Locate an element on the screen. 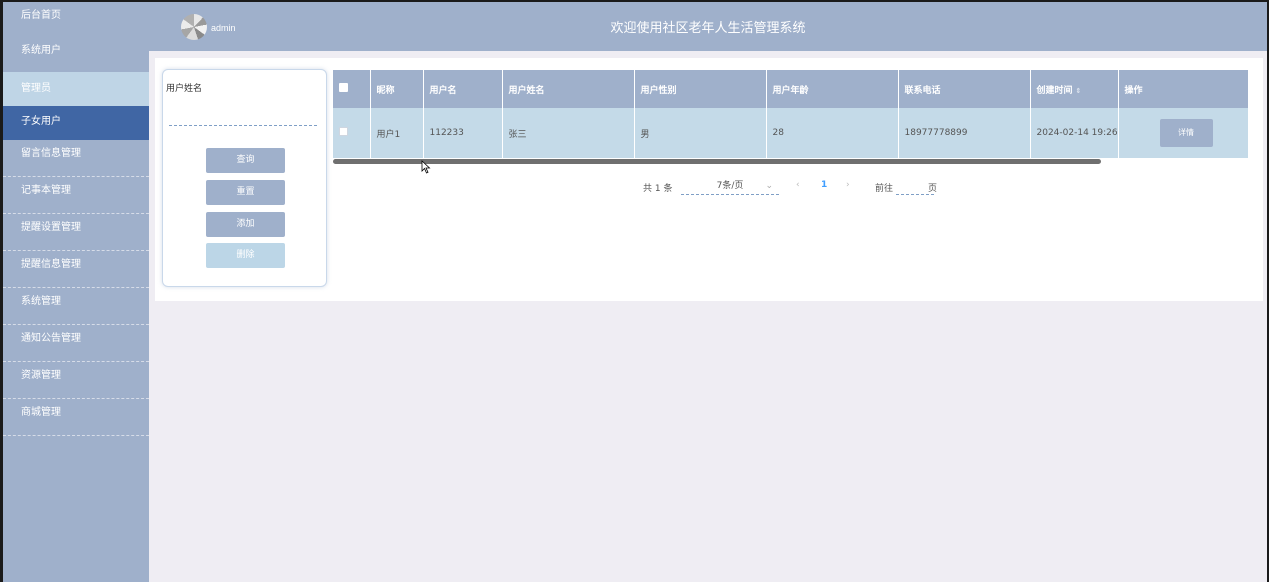  mouse-cursor-icon is located at coordinates (426, 167).